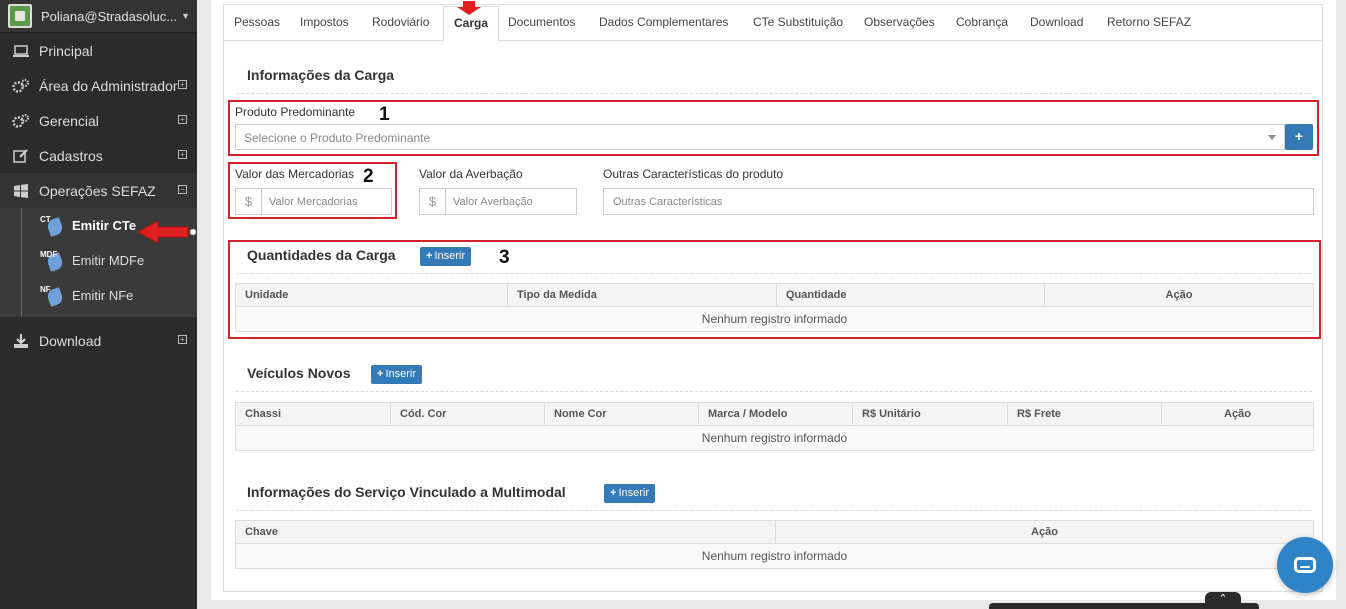 The image size is (1346, 609). I want to click on nav-item-cadastros: Cadastros +, so click(98, 155).